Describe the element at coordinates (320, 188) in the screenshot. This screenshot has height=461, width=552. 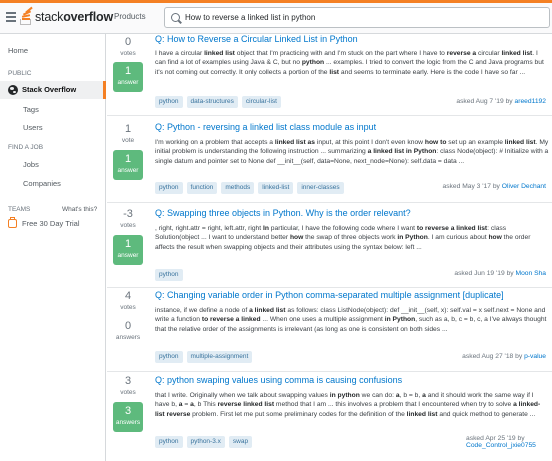
I see `tag-inner-classes: inner-classes` at that location.